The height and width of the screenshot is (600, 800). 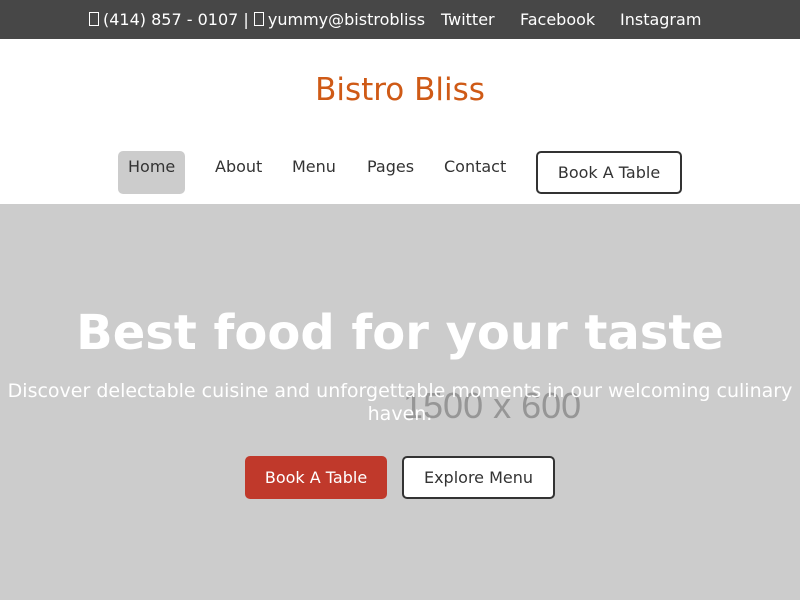 I want to click on nav-item-menu: Menu, so click(x=314, y=172).